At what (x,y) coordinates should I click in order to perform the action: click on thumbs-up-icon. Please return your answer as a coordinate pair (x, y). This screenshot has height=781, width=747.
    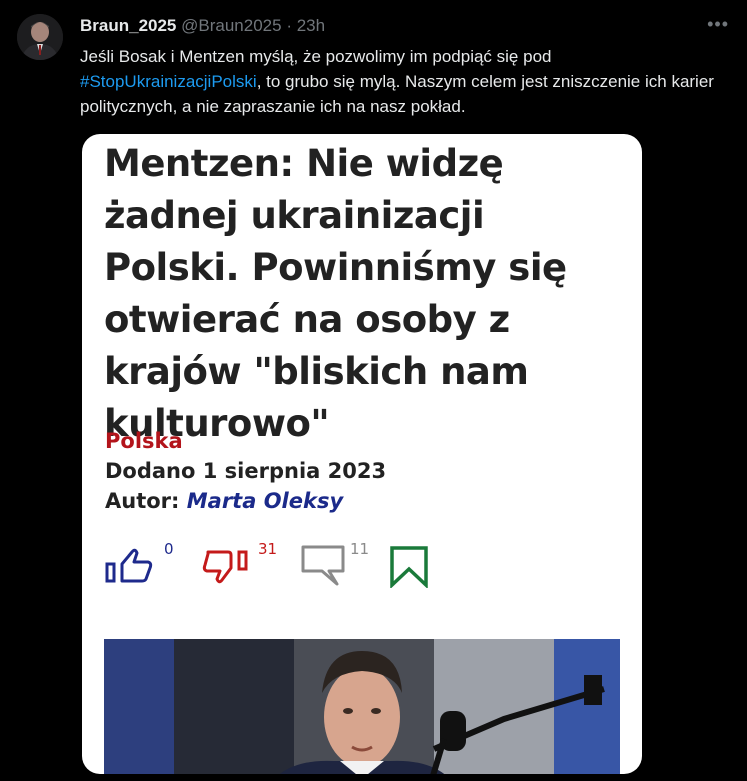
    Looking at the image, I should click on (129, 565).